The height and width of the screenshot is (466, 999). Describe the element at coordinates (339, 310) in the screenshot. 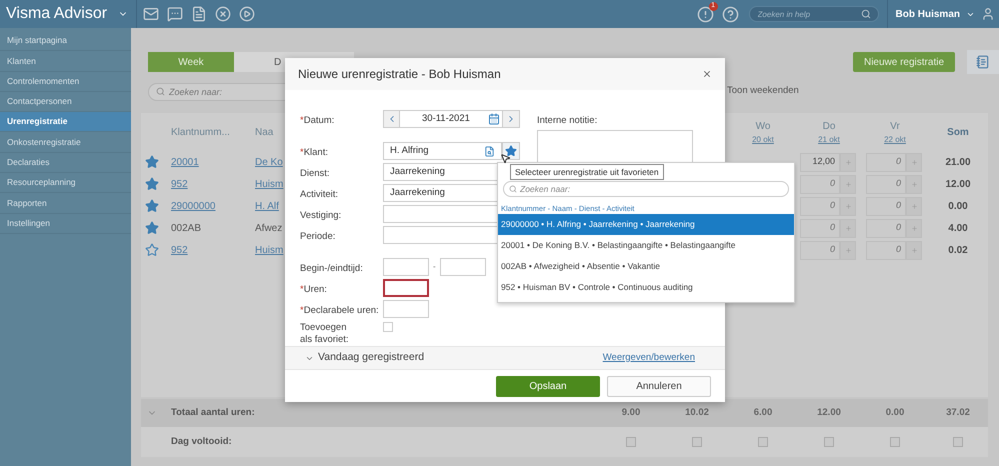

I see `field-label: *Declarabele uren:` at that location.